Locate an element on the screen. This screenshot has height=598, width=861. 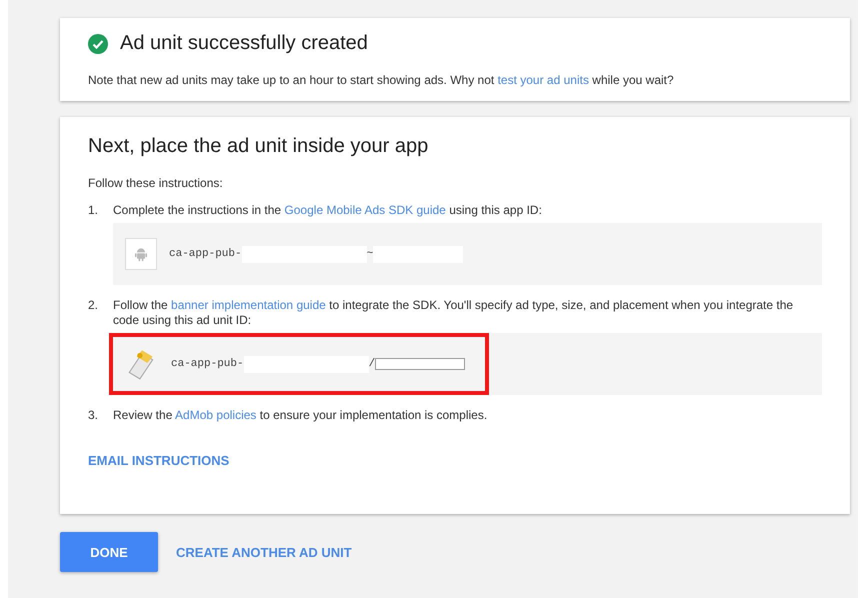
step-number: 3. is located at coordinates (94, 415).